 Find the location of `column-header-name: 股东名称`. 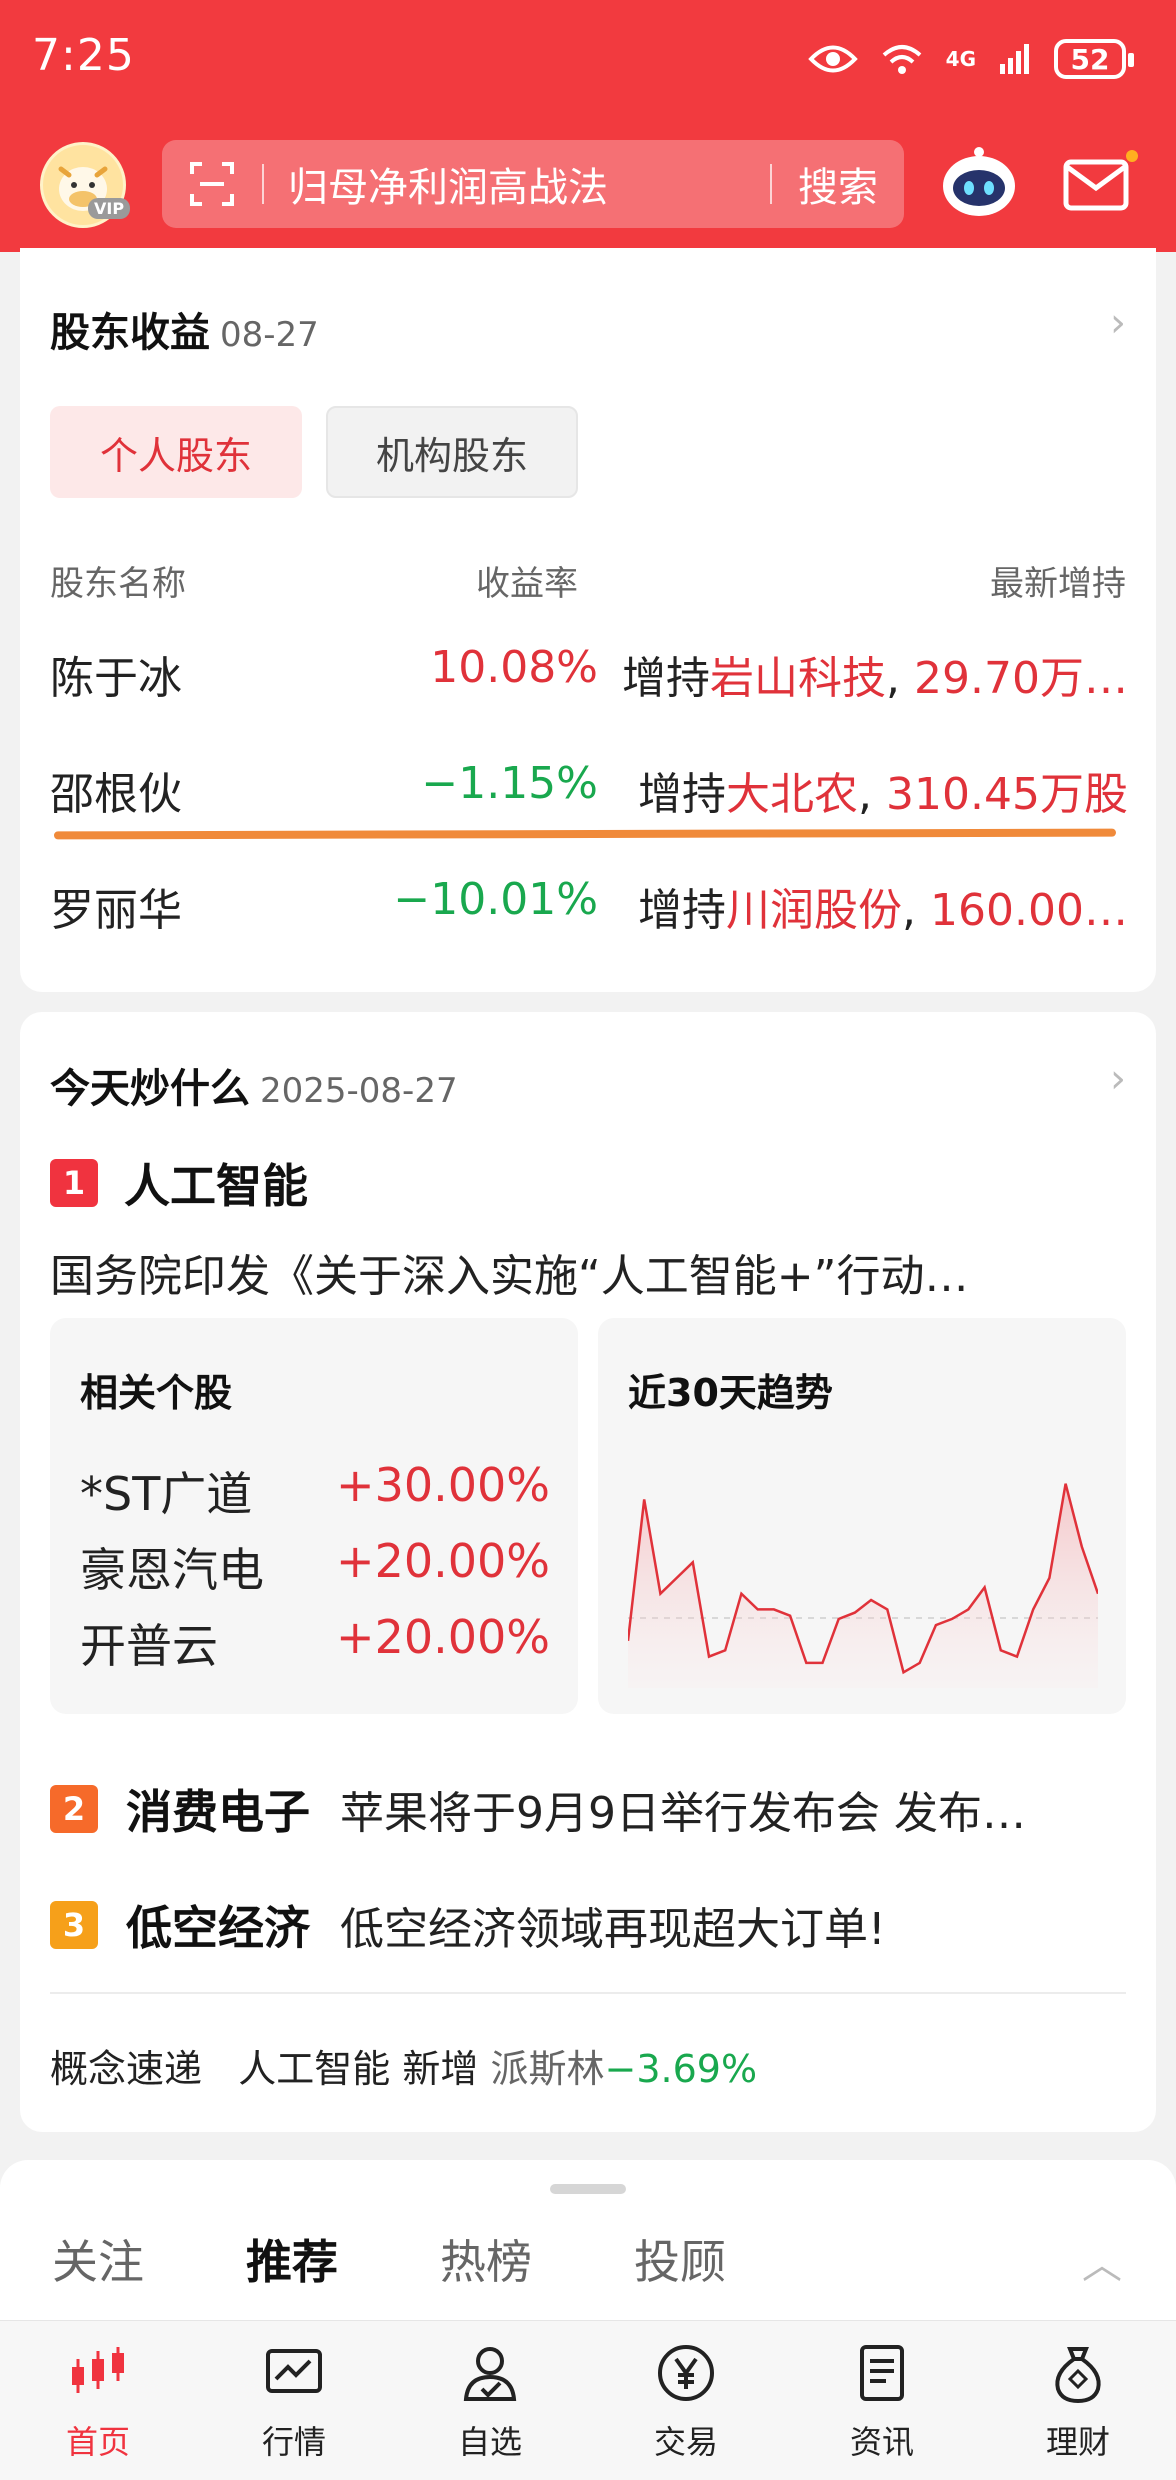

column-header-name: 股东名称 is located at coordinates (118, 584).